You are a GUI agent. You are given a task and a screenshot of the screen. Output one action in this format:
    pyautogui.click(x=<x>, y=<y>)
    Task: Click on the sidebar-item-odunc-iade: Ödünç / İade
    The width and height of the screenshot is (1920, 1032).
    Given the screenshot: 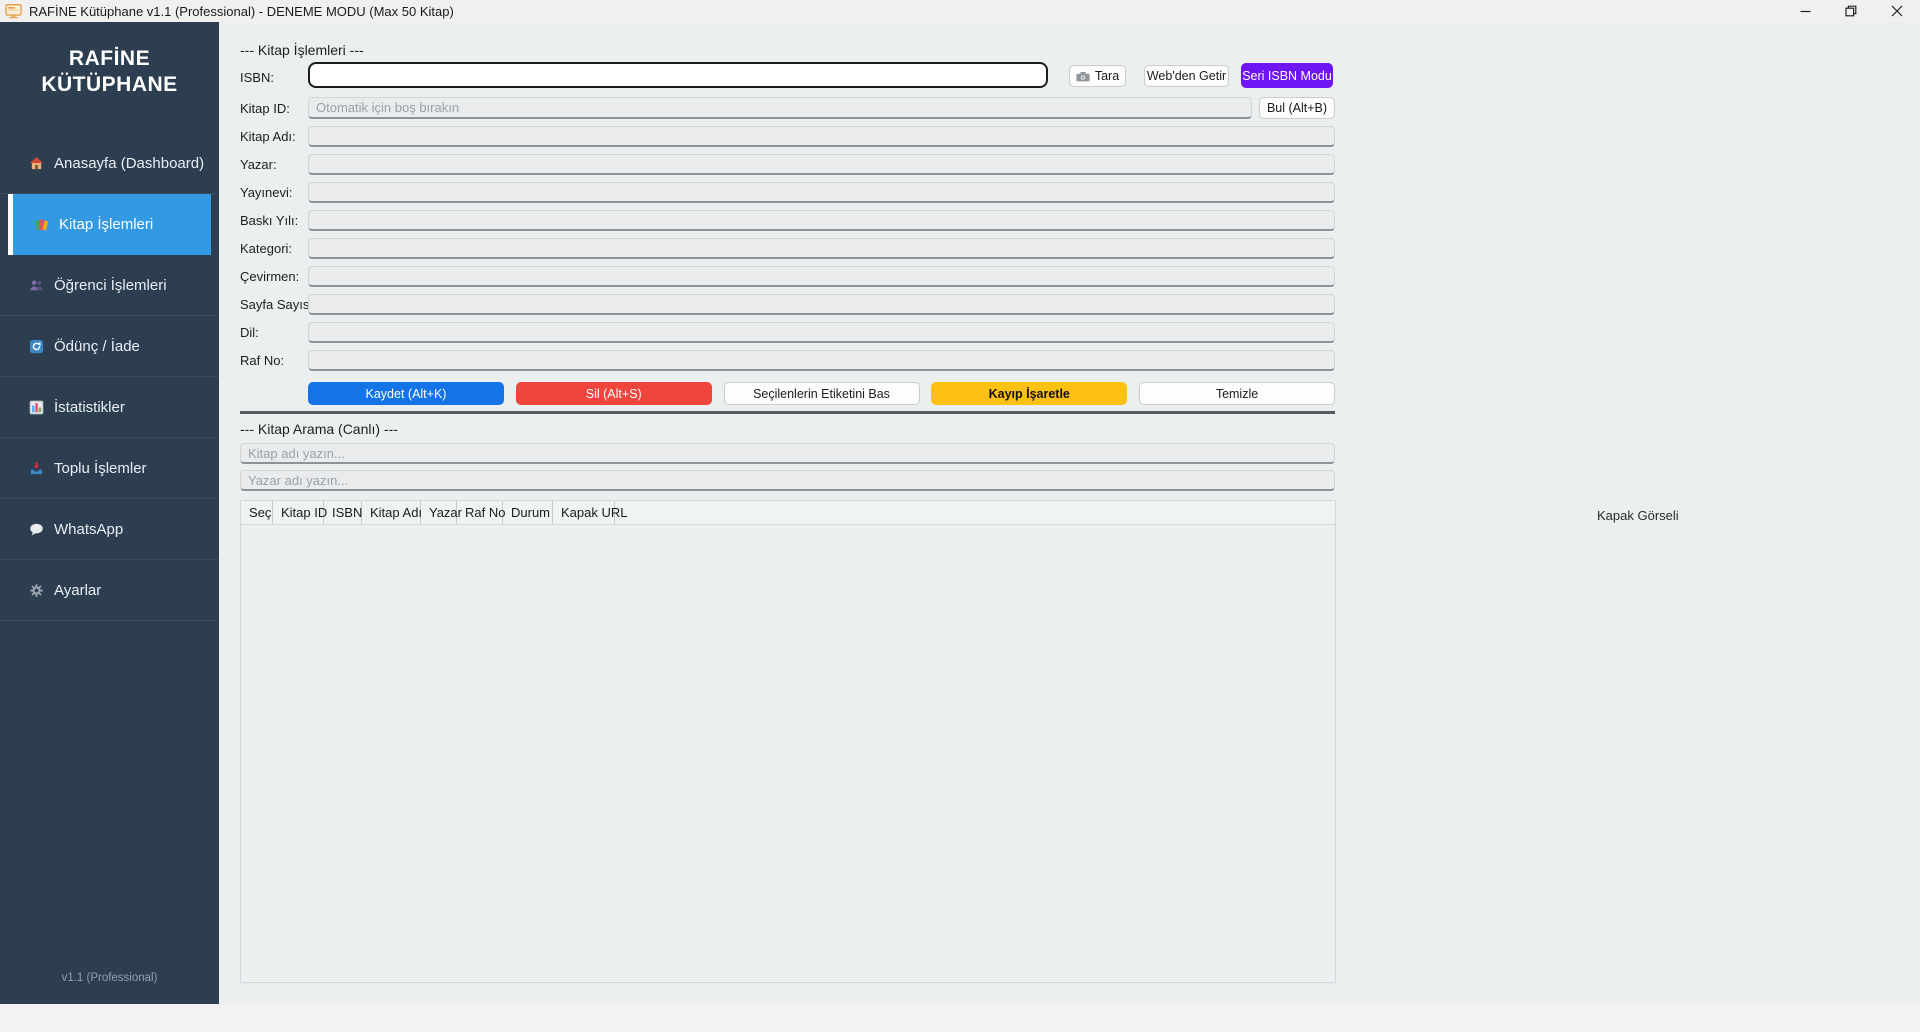 What is the action you would take?
    pyautogui.click(x=109, y=346)
    